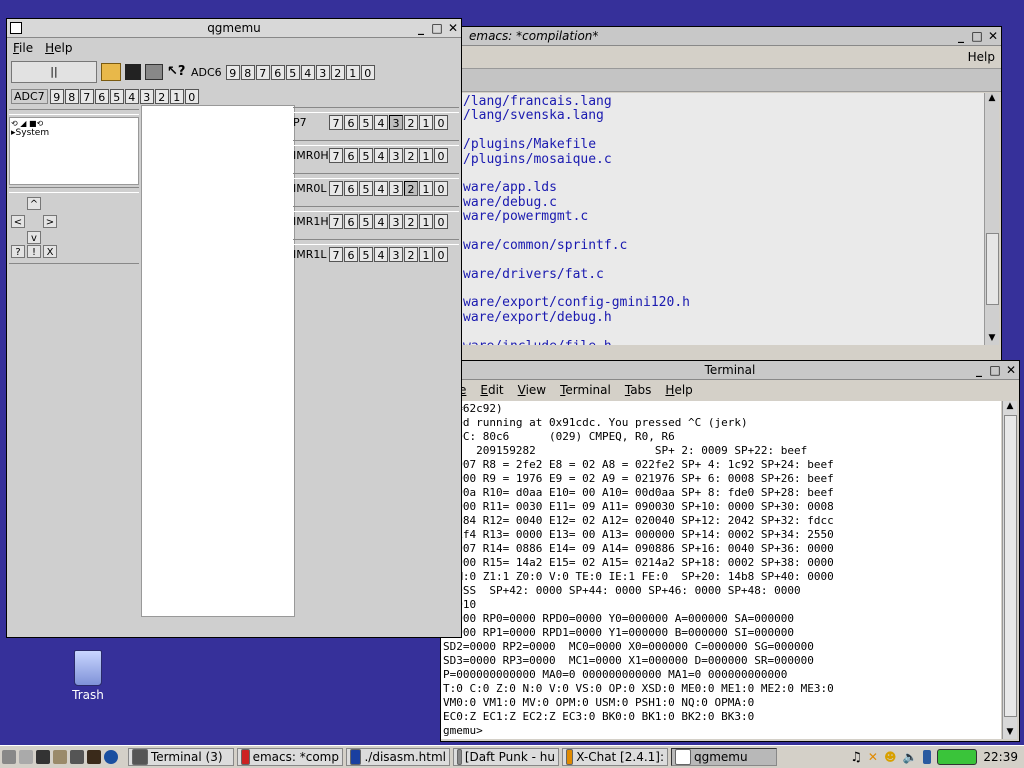 The width and height of the screenshot is (1024, 768). What do you see at coordinates (491, 390) in the screenshot?
I see `terminal-menu-edit: Edit` at bounding box center [491, 390].